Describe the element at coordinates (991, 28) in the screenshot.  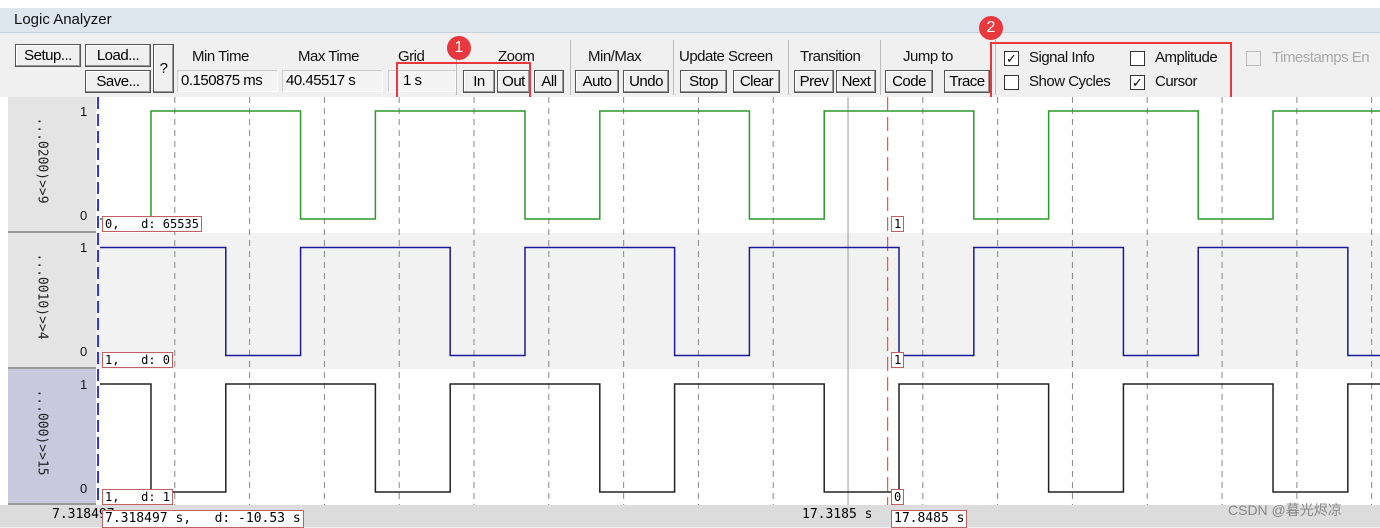
I see `annotation-badge-2: 2` at that location.